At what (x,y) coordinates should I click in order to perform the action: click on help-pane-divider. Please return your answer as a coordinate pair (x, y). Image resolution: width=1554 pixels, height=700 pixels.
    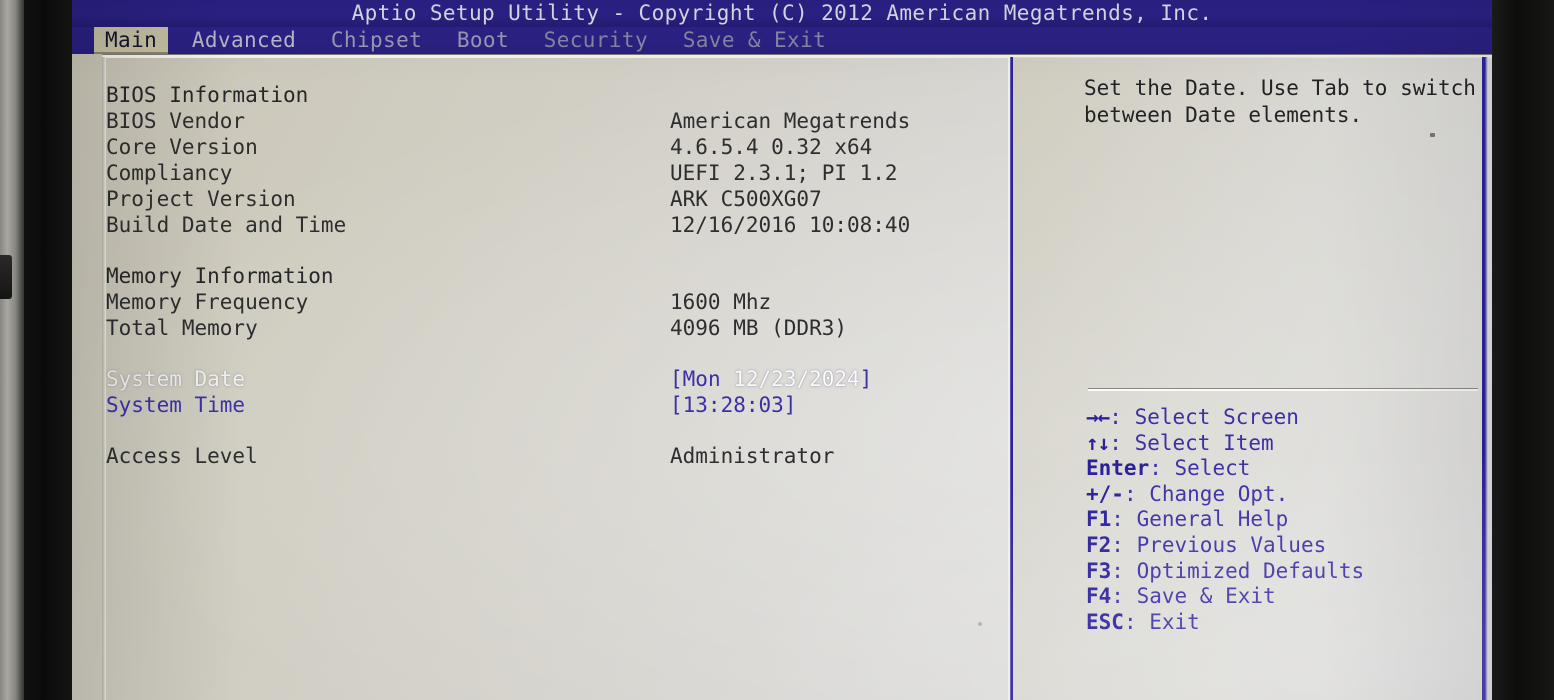
    Looking at the image, I should click on (1283, 389).